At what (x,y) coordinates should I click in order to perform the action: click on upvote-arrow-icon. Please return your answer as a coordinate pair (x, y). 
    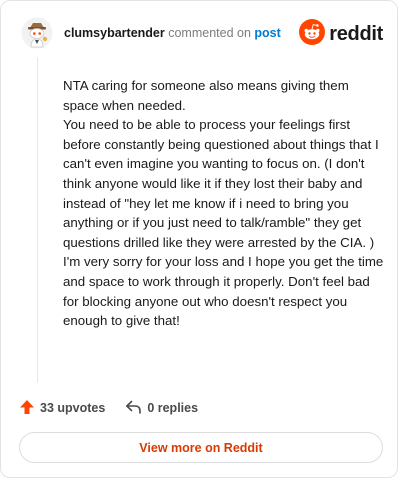
    Looking at the image, I should click on (29, 408).